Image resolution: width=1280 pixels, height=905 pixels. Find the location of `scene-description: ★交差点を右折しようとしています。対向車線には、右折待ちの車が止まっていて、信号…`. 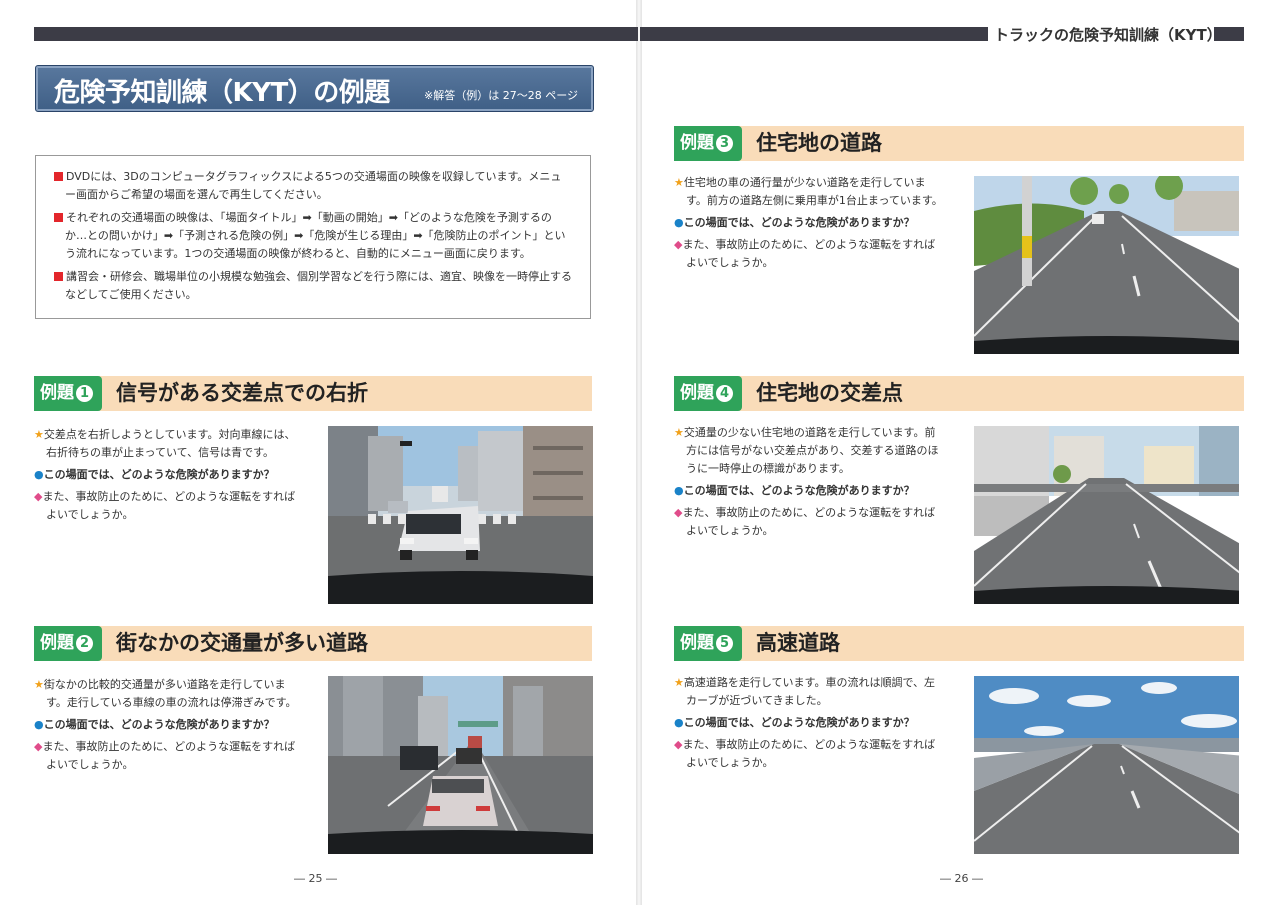

scene-description: ★交差点を右折しようとしています。対向車線には、右折待ちの車が止まっていて、信号… is located at coordinates (165, 443).